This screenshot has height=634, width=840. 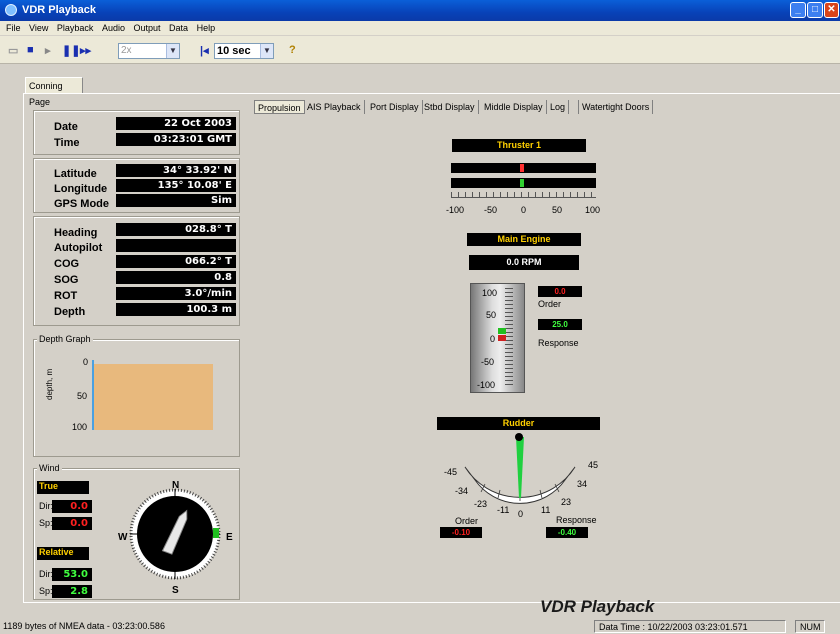 What do you see at coordinates (176, 309) in the screenshot?
I see `depth-value: 100.3 m` at bounding box center [176, 309].